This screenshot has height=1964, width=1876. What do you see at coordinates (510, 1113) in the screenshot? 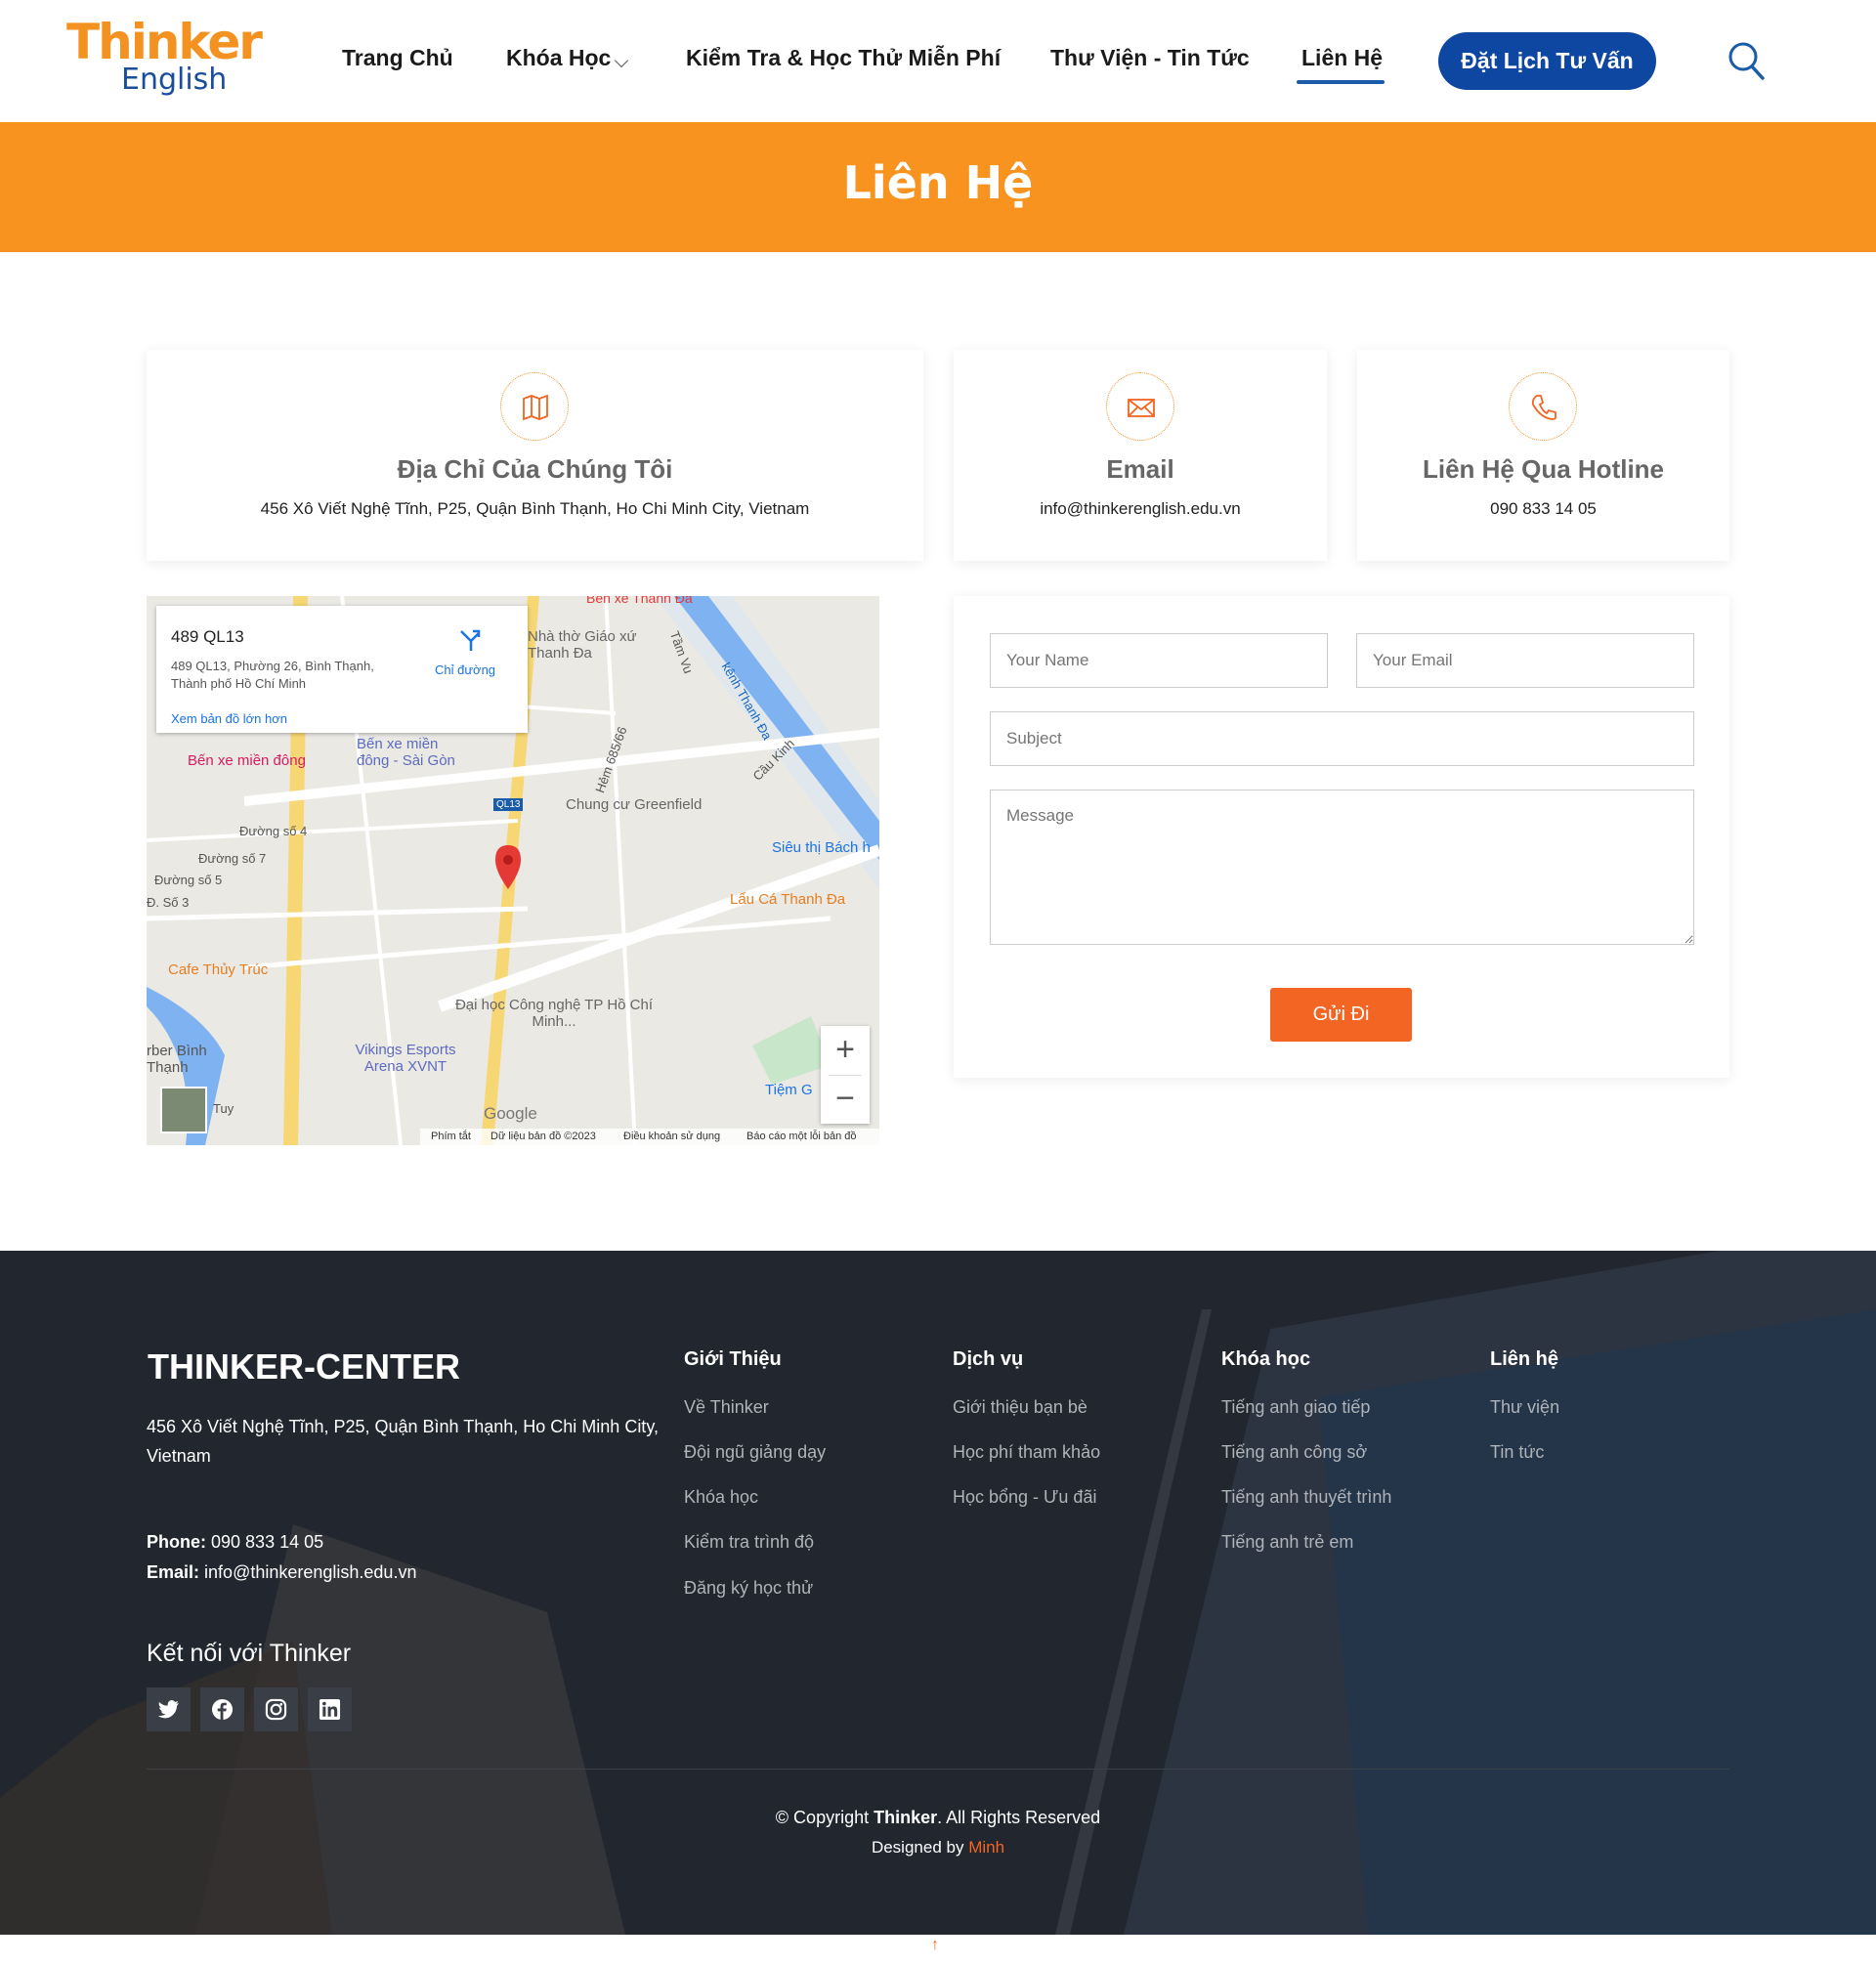
I see `google-logo: Google` at bounding box center [510, 1113].